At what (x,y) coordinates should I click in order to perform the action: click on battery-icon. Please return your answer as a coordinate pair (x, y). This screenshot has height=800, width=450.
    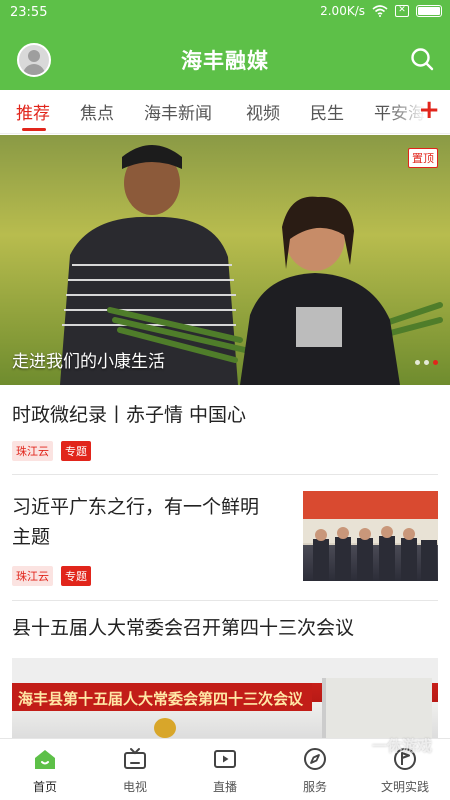
    Looking at the image, I should click on (429, 11).